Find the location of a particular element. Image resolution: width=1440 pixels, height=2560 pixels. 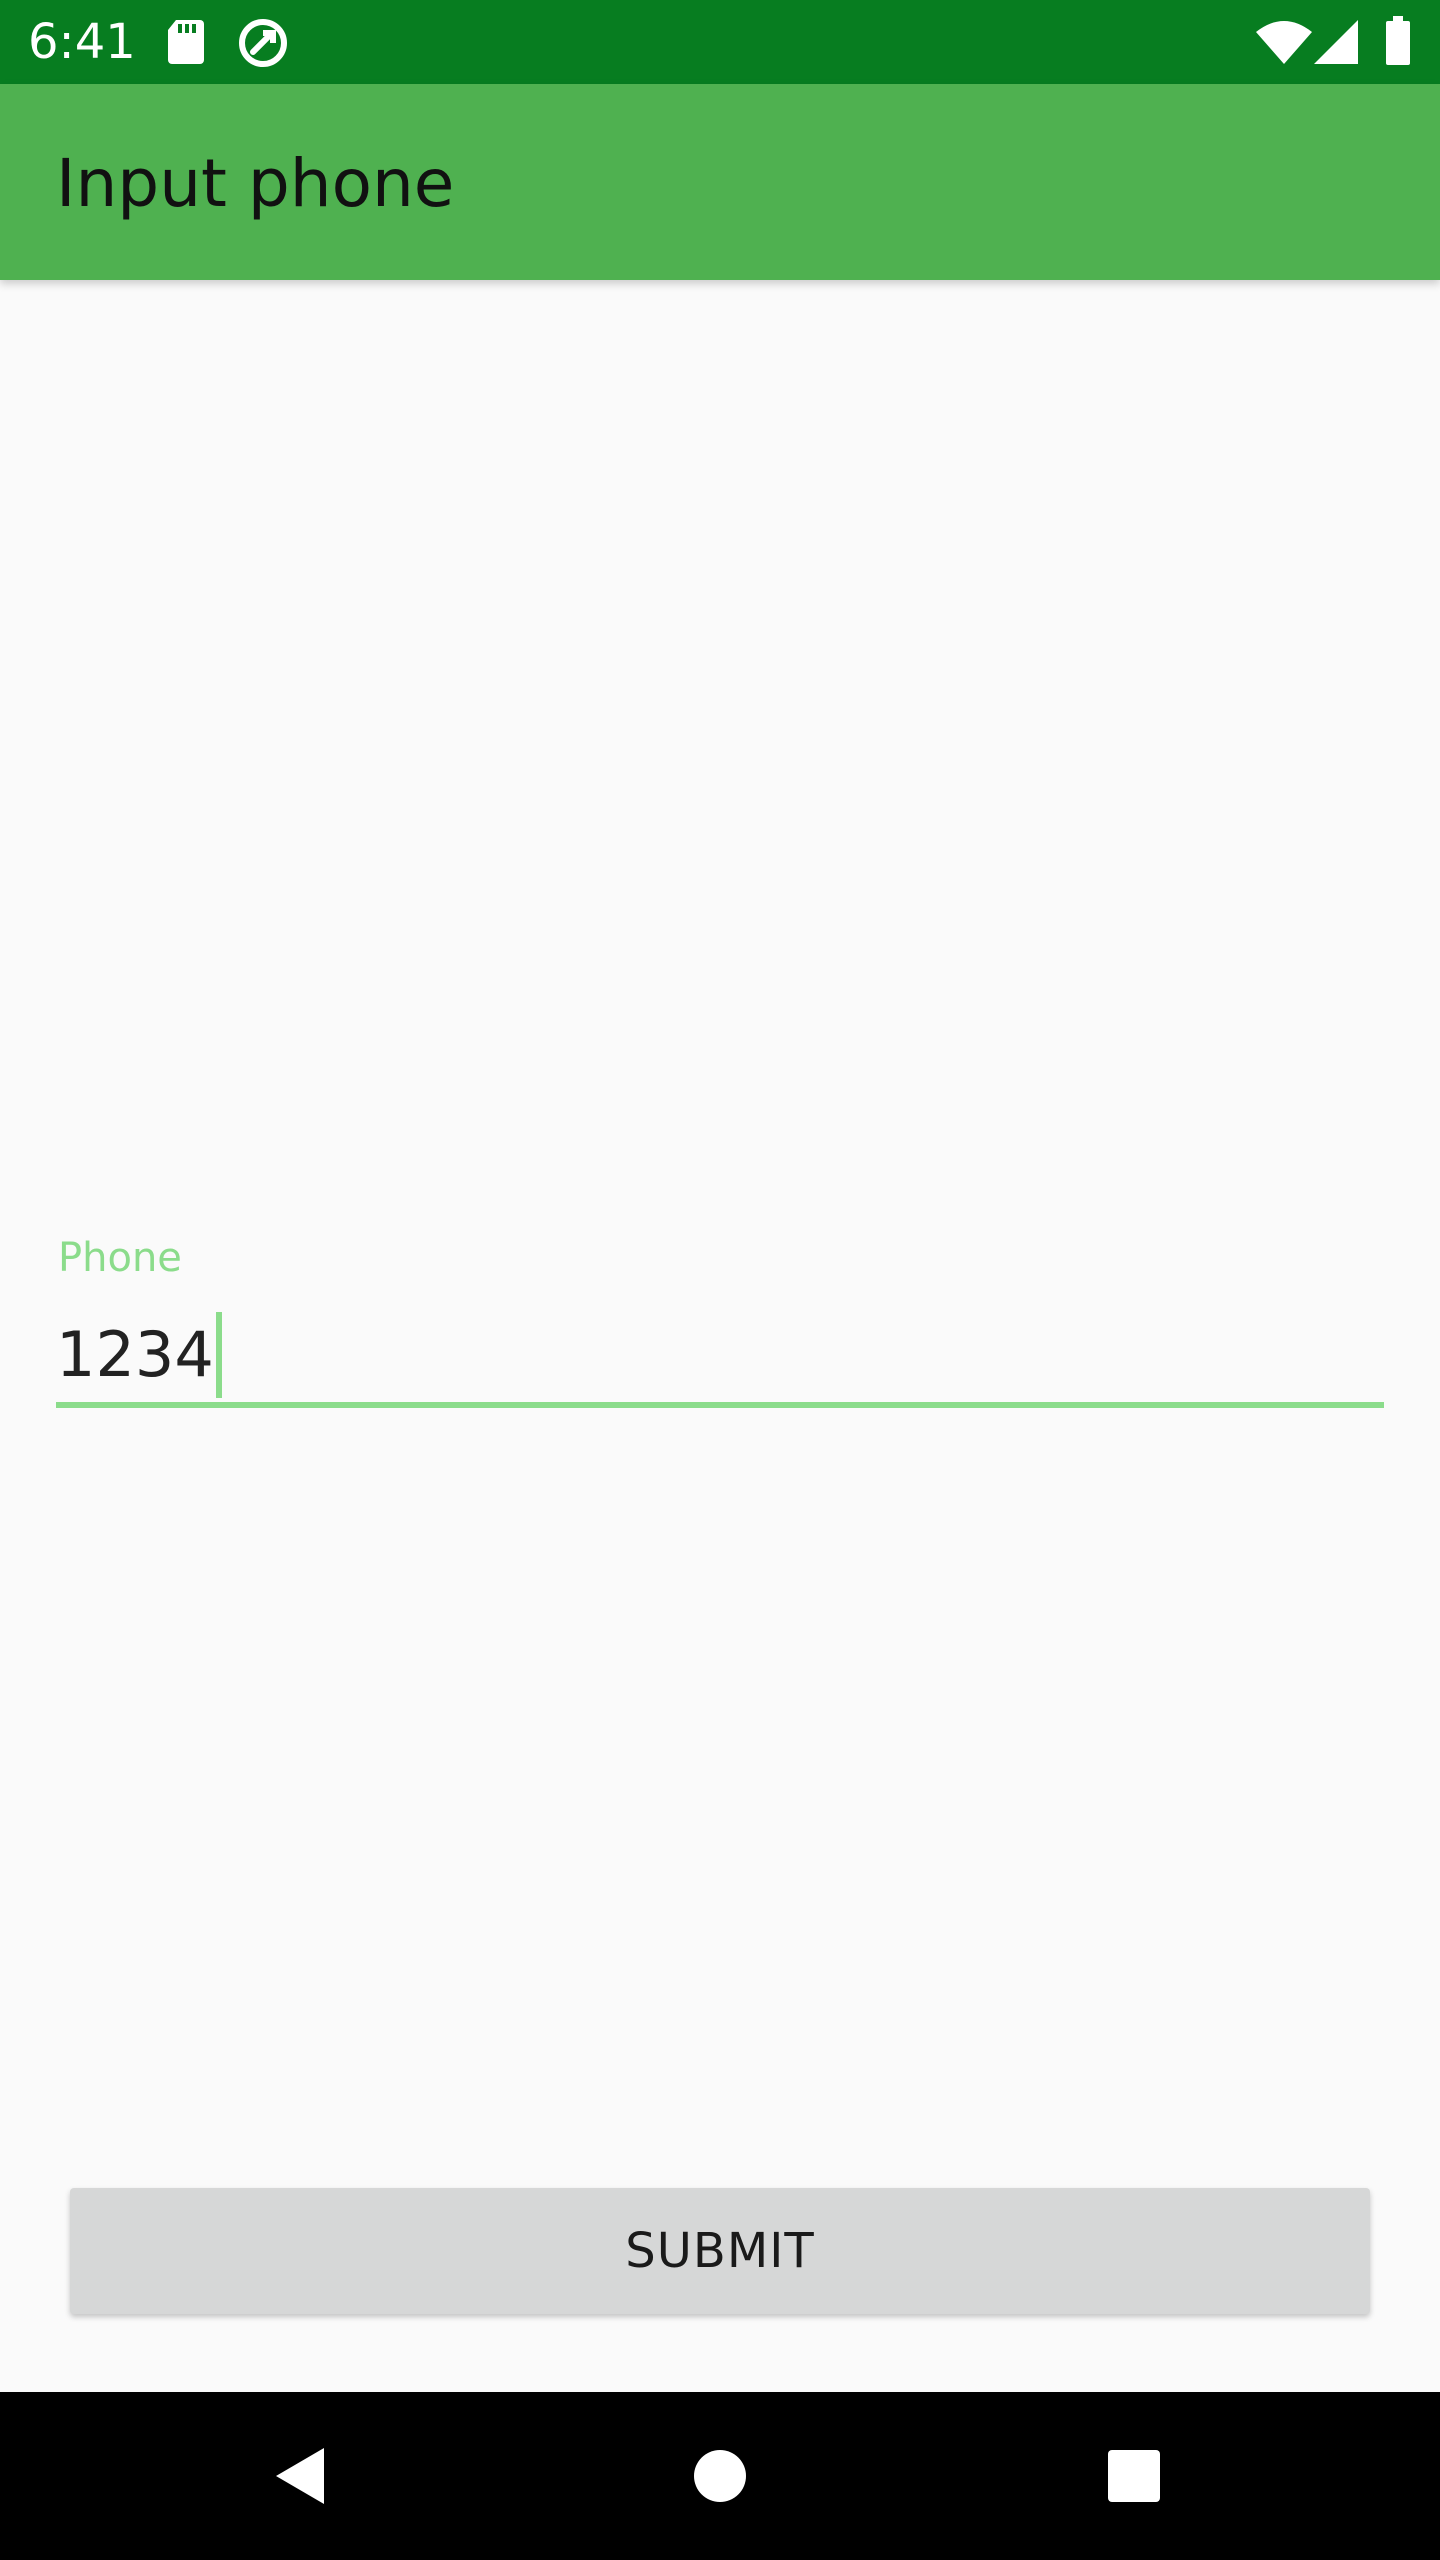

phone-input: 1234 is located at coordinates (139, 1355).